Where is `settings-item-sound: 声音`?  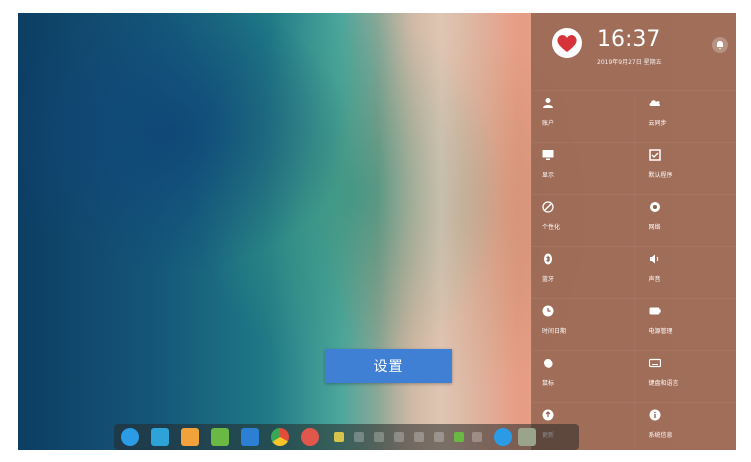
settings-item-sound: 声音 is located at coordinates (685, 272).